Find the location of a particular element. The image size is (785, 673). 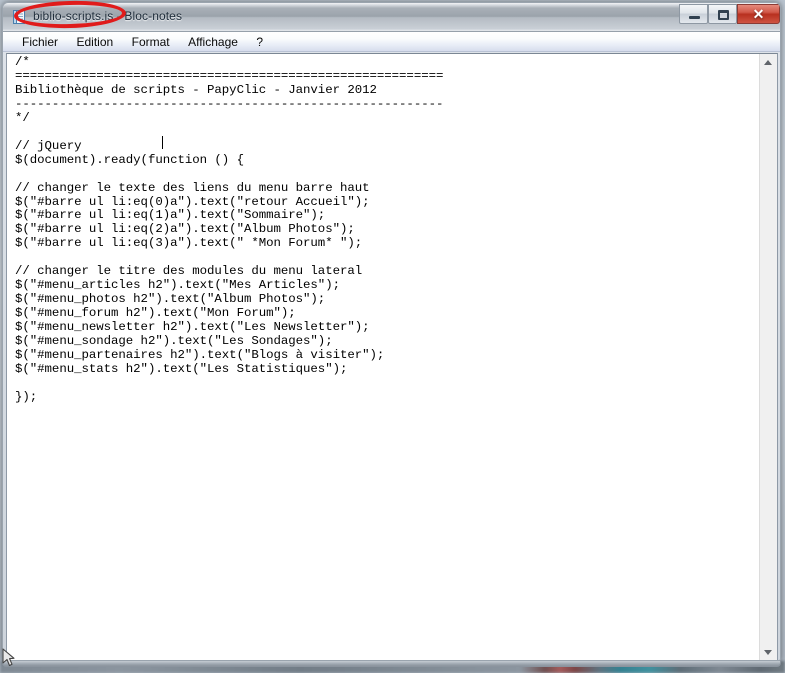

scroll-up-button is located at coordinates (768, 62).